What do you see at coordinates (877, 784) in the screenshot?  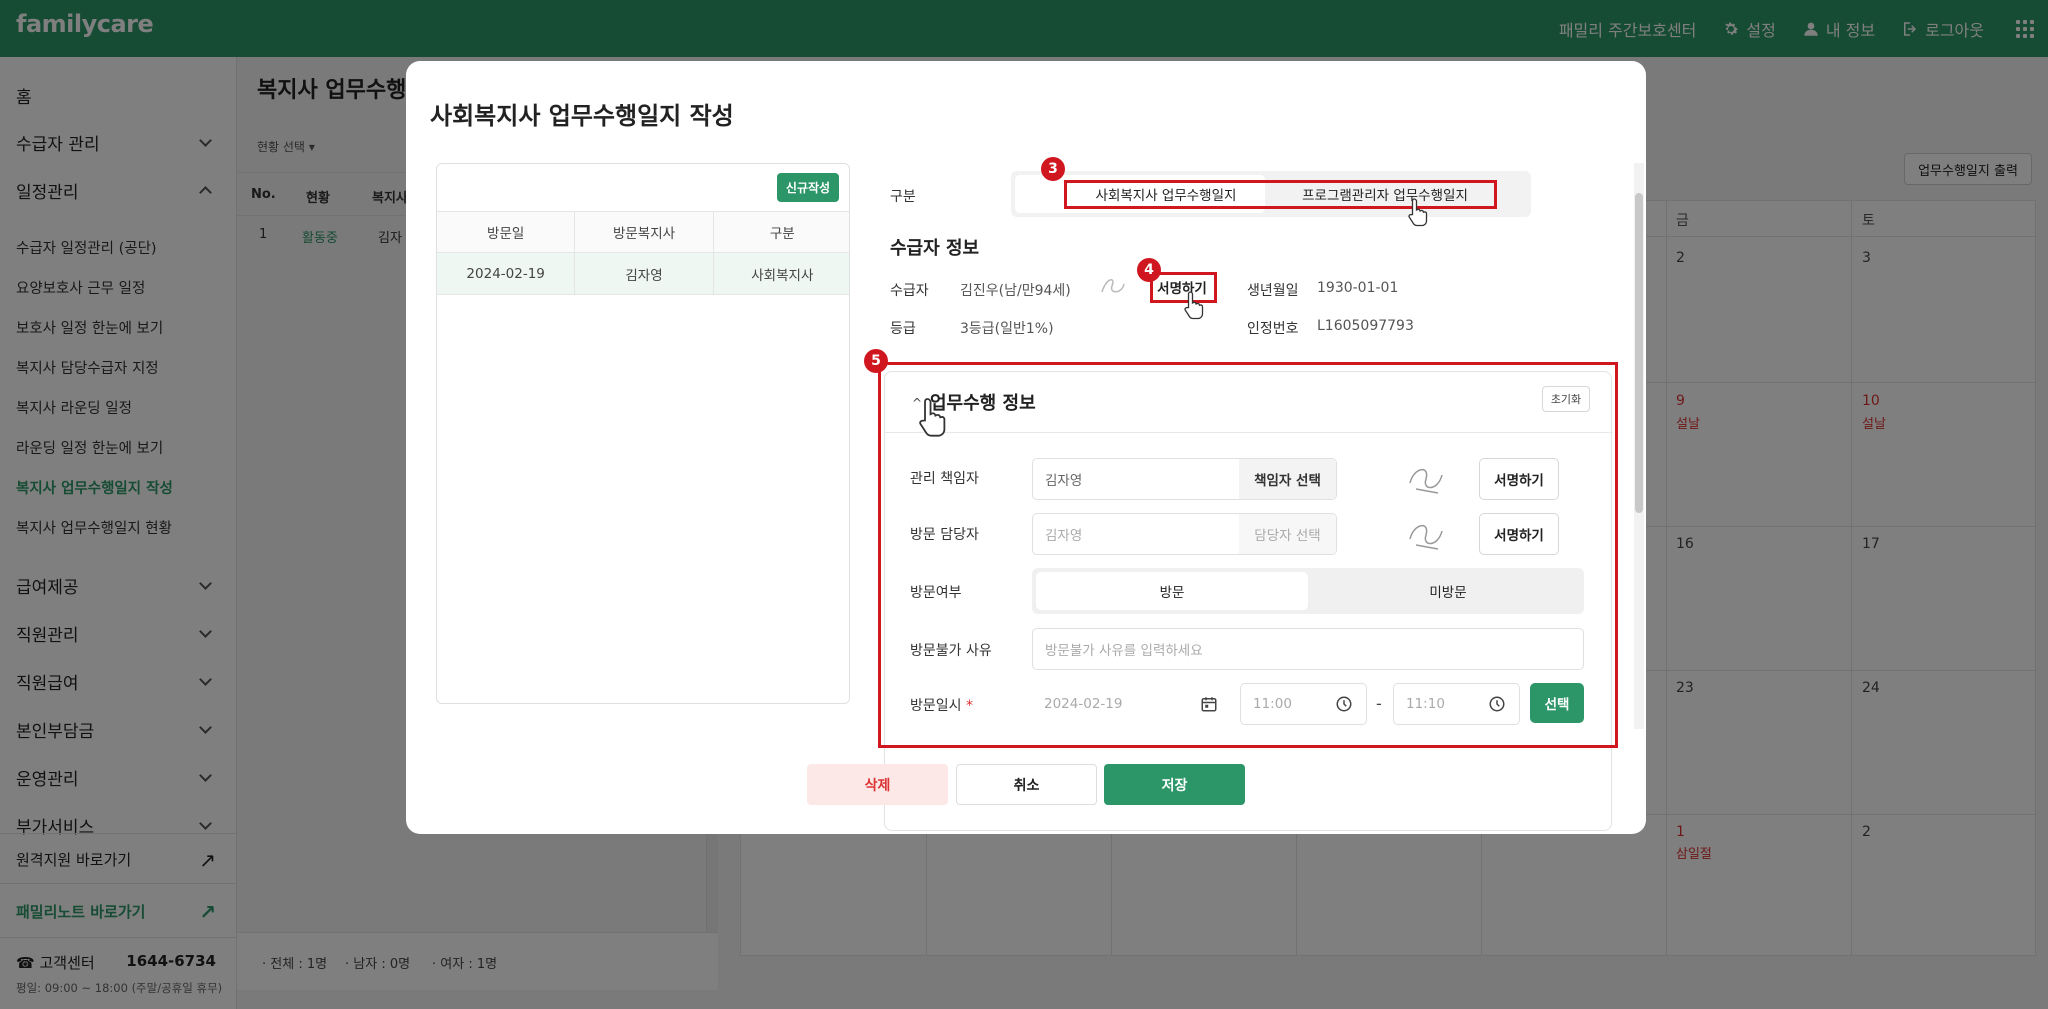 I see `delete-button: 삭제` at bounding box center [877, 784].